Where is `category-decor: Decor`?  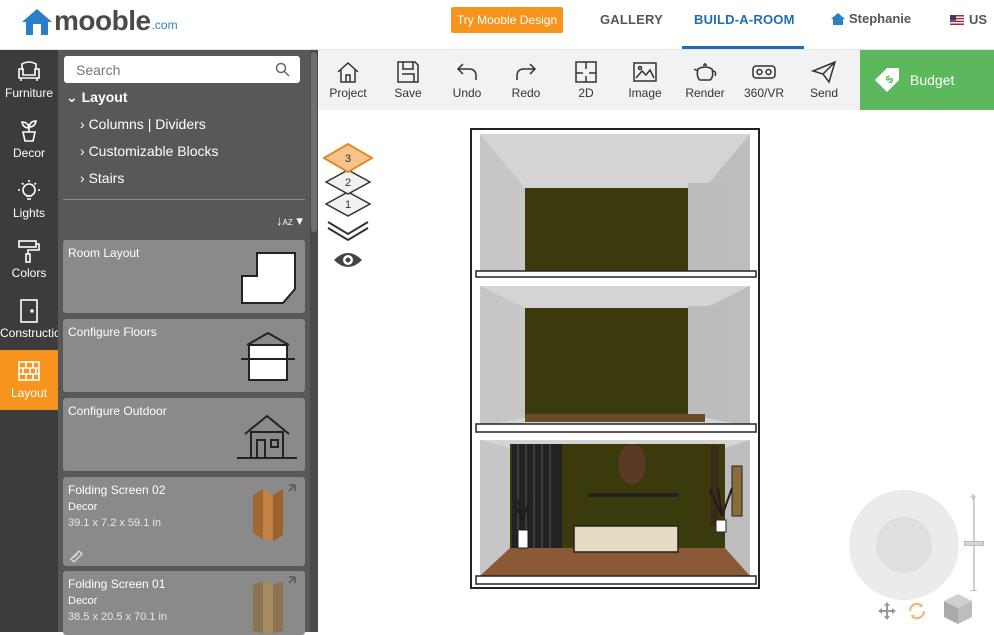
category-decor: Decor is located at coordinates (29, 140).